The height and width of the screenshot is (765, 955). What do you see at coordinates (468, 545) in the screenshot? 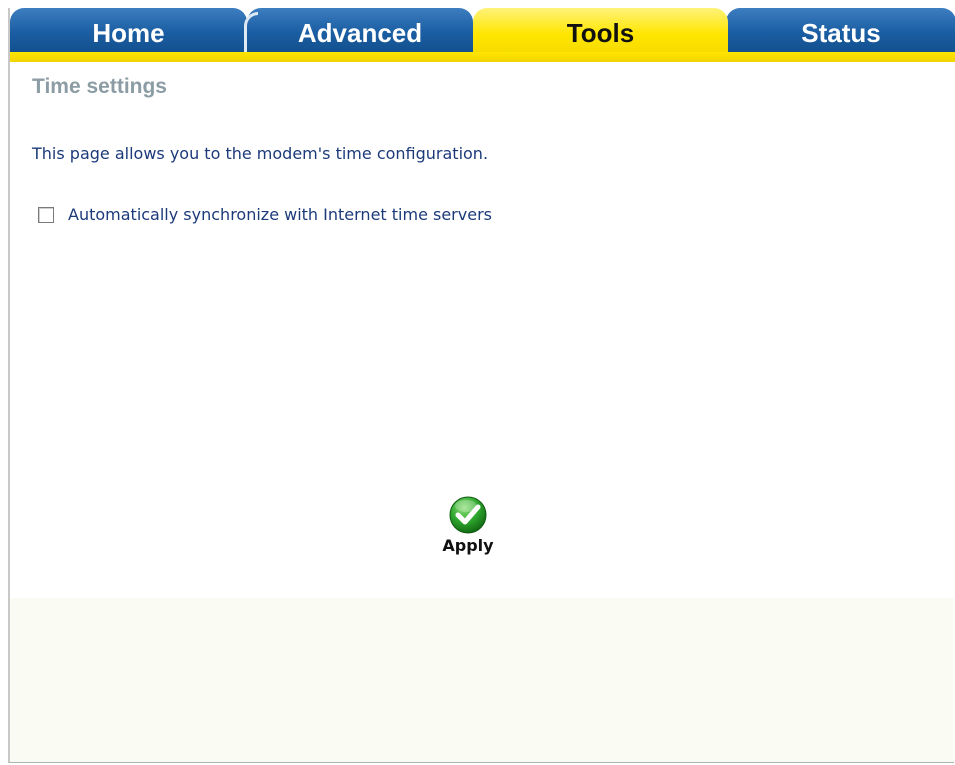
I see `apply-button-label: Apply` at bounding box center [468, 545].